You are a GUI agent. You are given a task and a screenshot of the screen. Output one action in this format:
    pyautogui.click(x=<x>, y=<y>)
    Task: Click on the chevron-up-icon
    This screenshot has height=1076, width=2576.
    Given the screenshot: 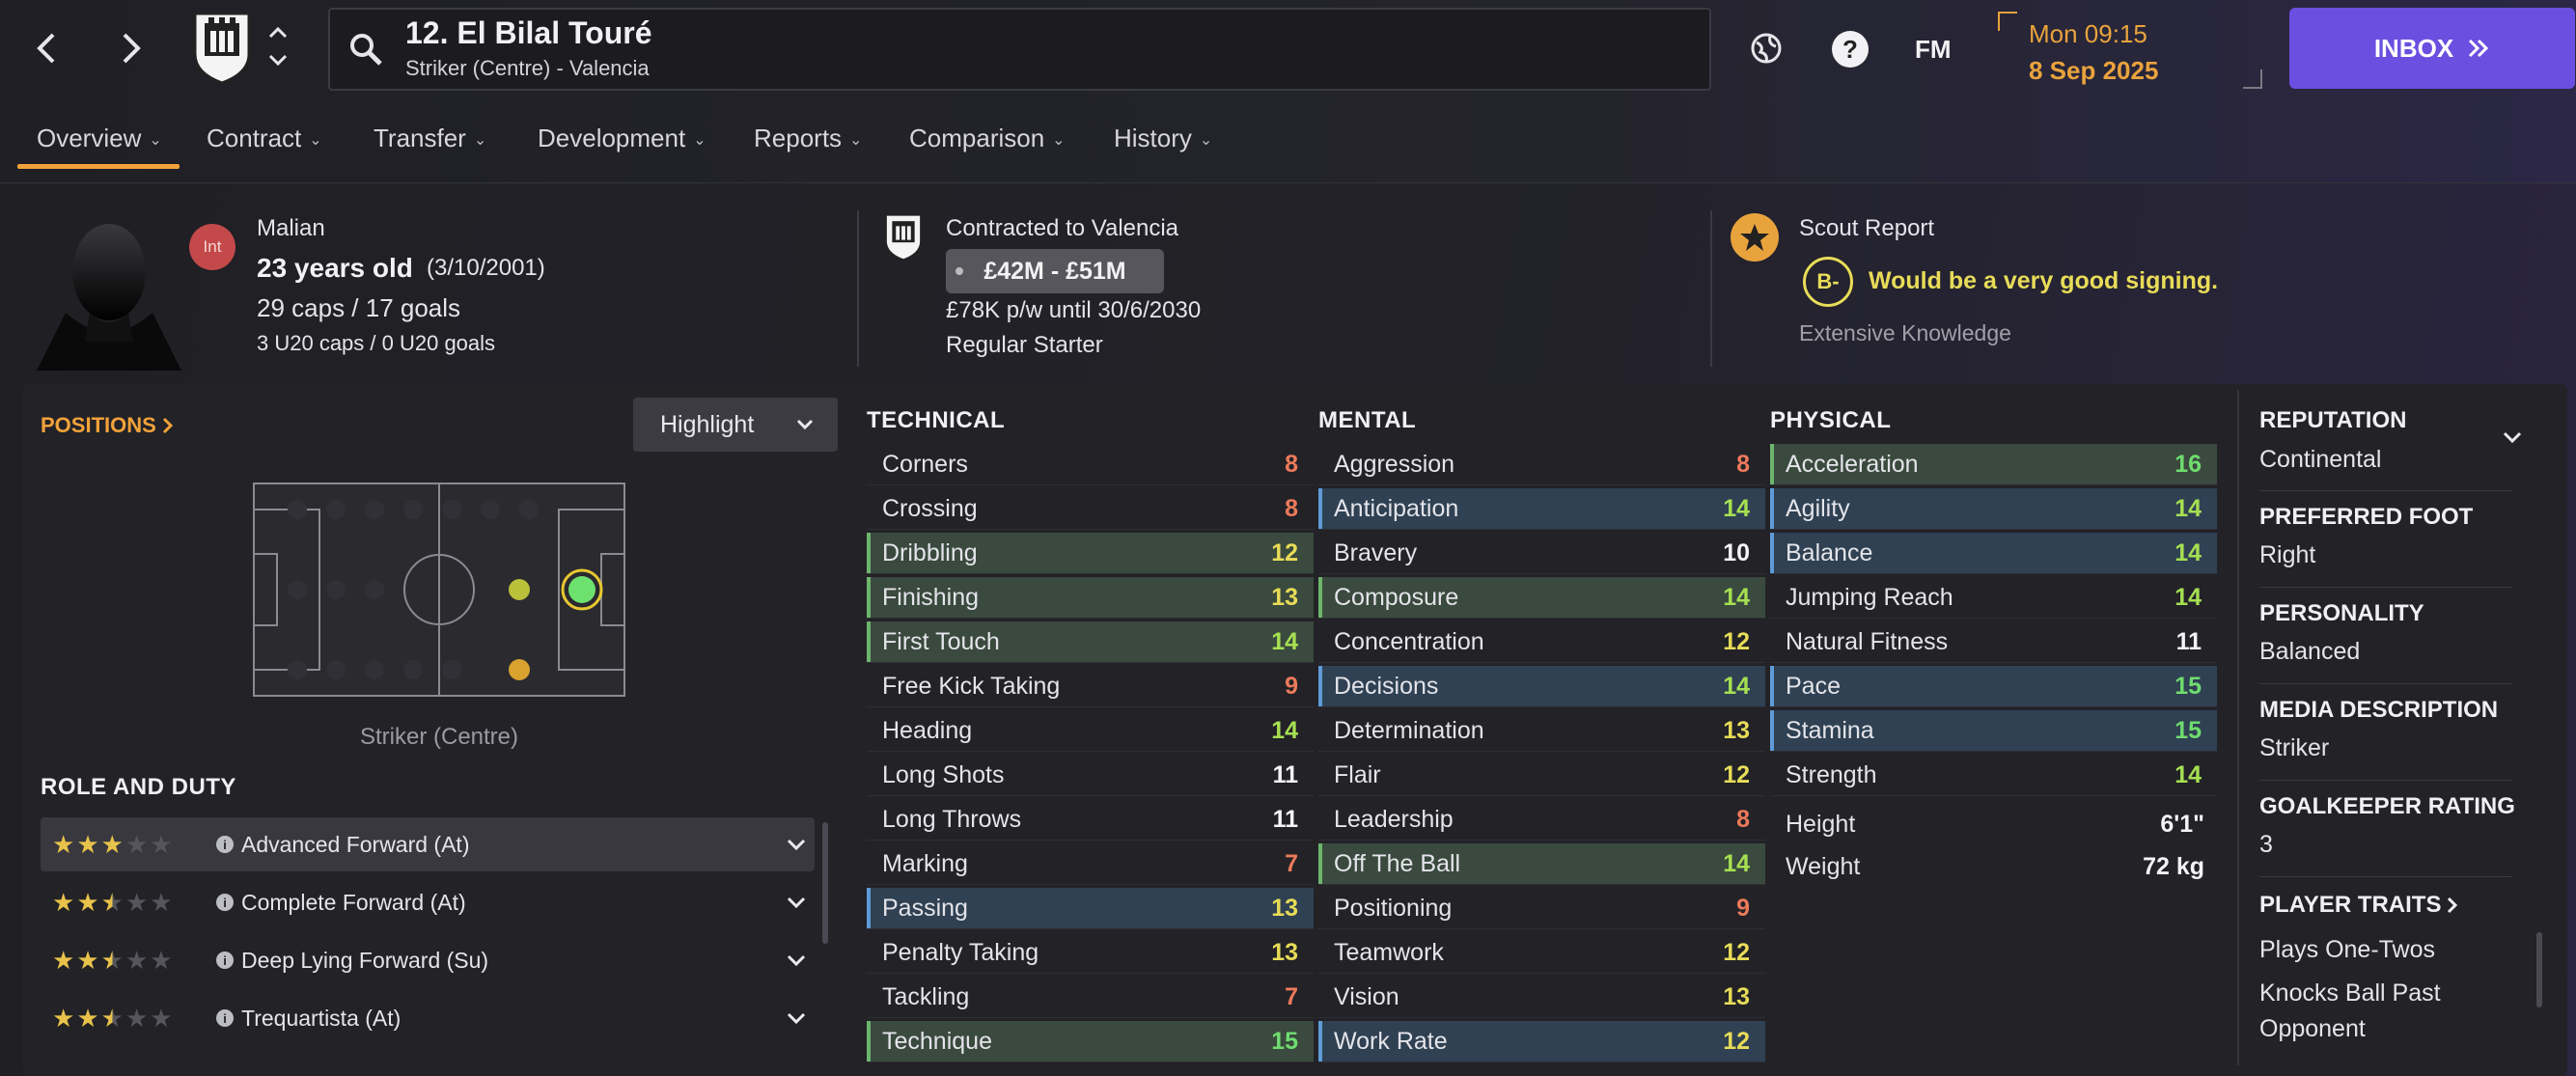 What is the action you would take?
    pyautogui.click(x=278, y=35)
    